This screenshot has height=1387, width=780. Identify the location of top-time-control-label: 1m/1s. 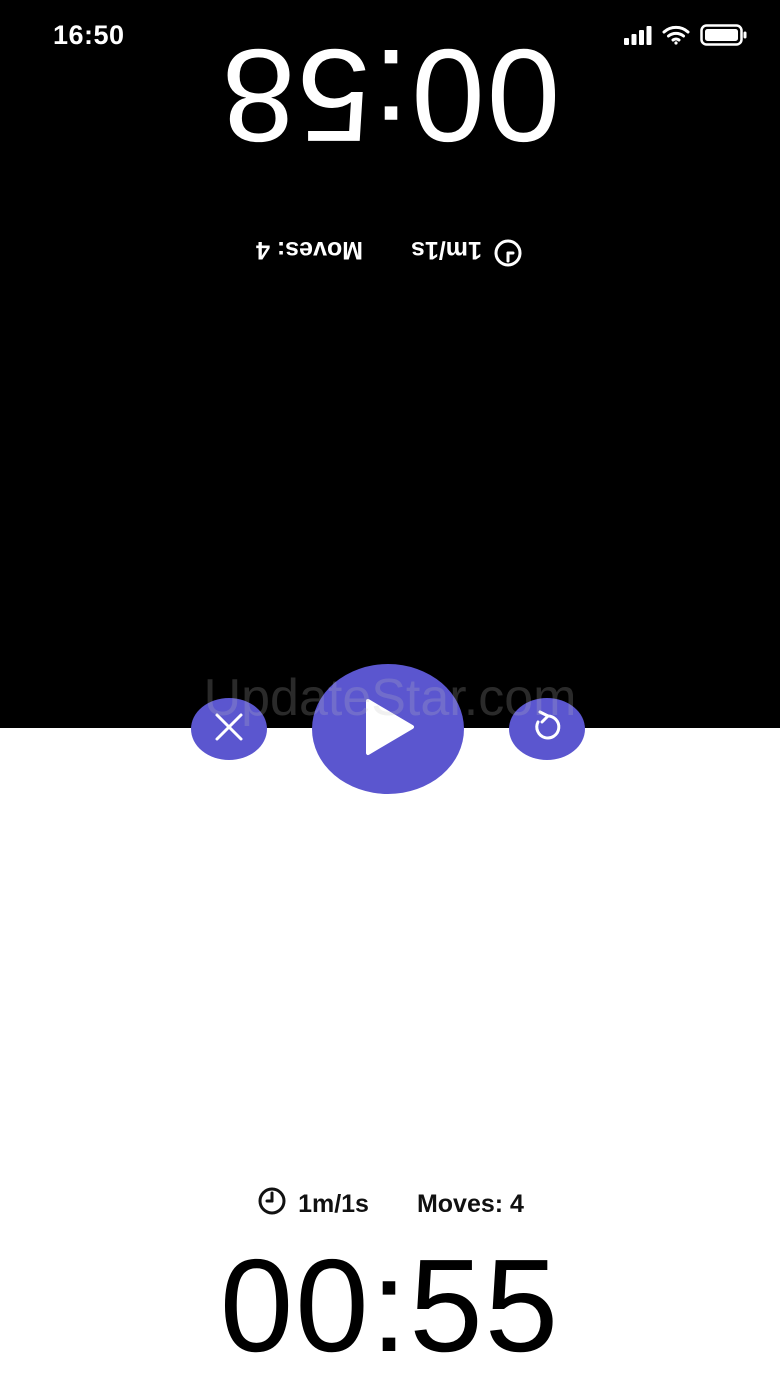
(446, 250).